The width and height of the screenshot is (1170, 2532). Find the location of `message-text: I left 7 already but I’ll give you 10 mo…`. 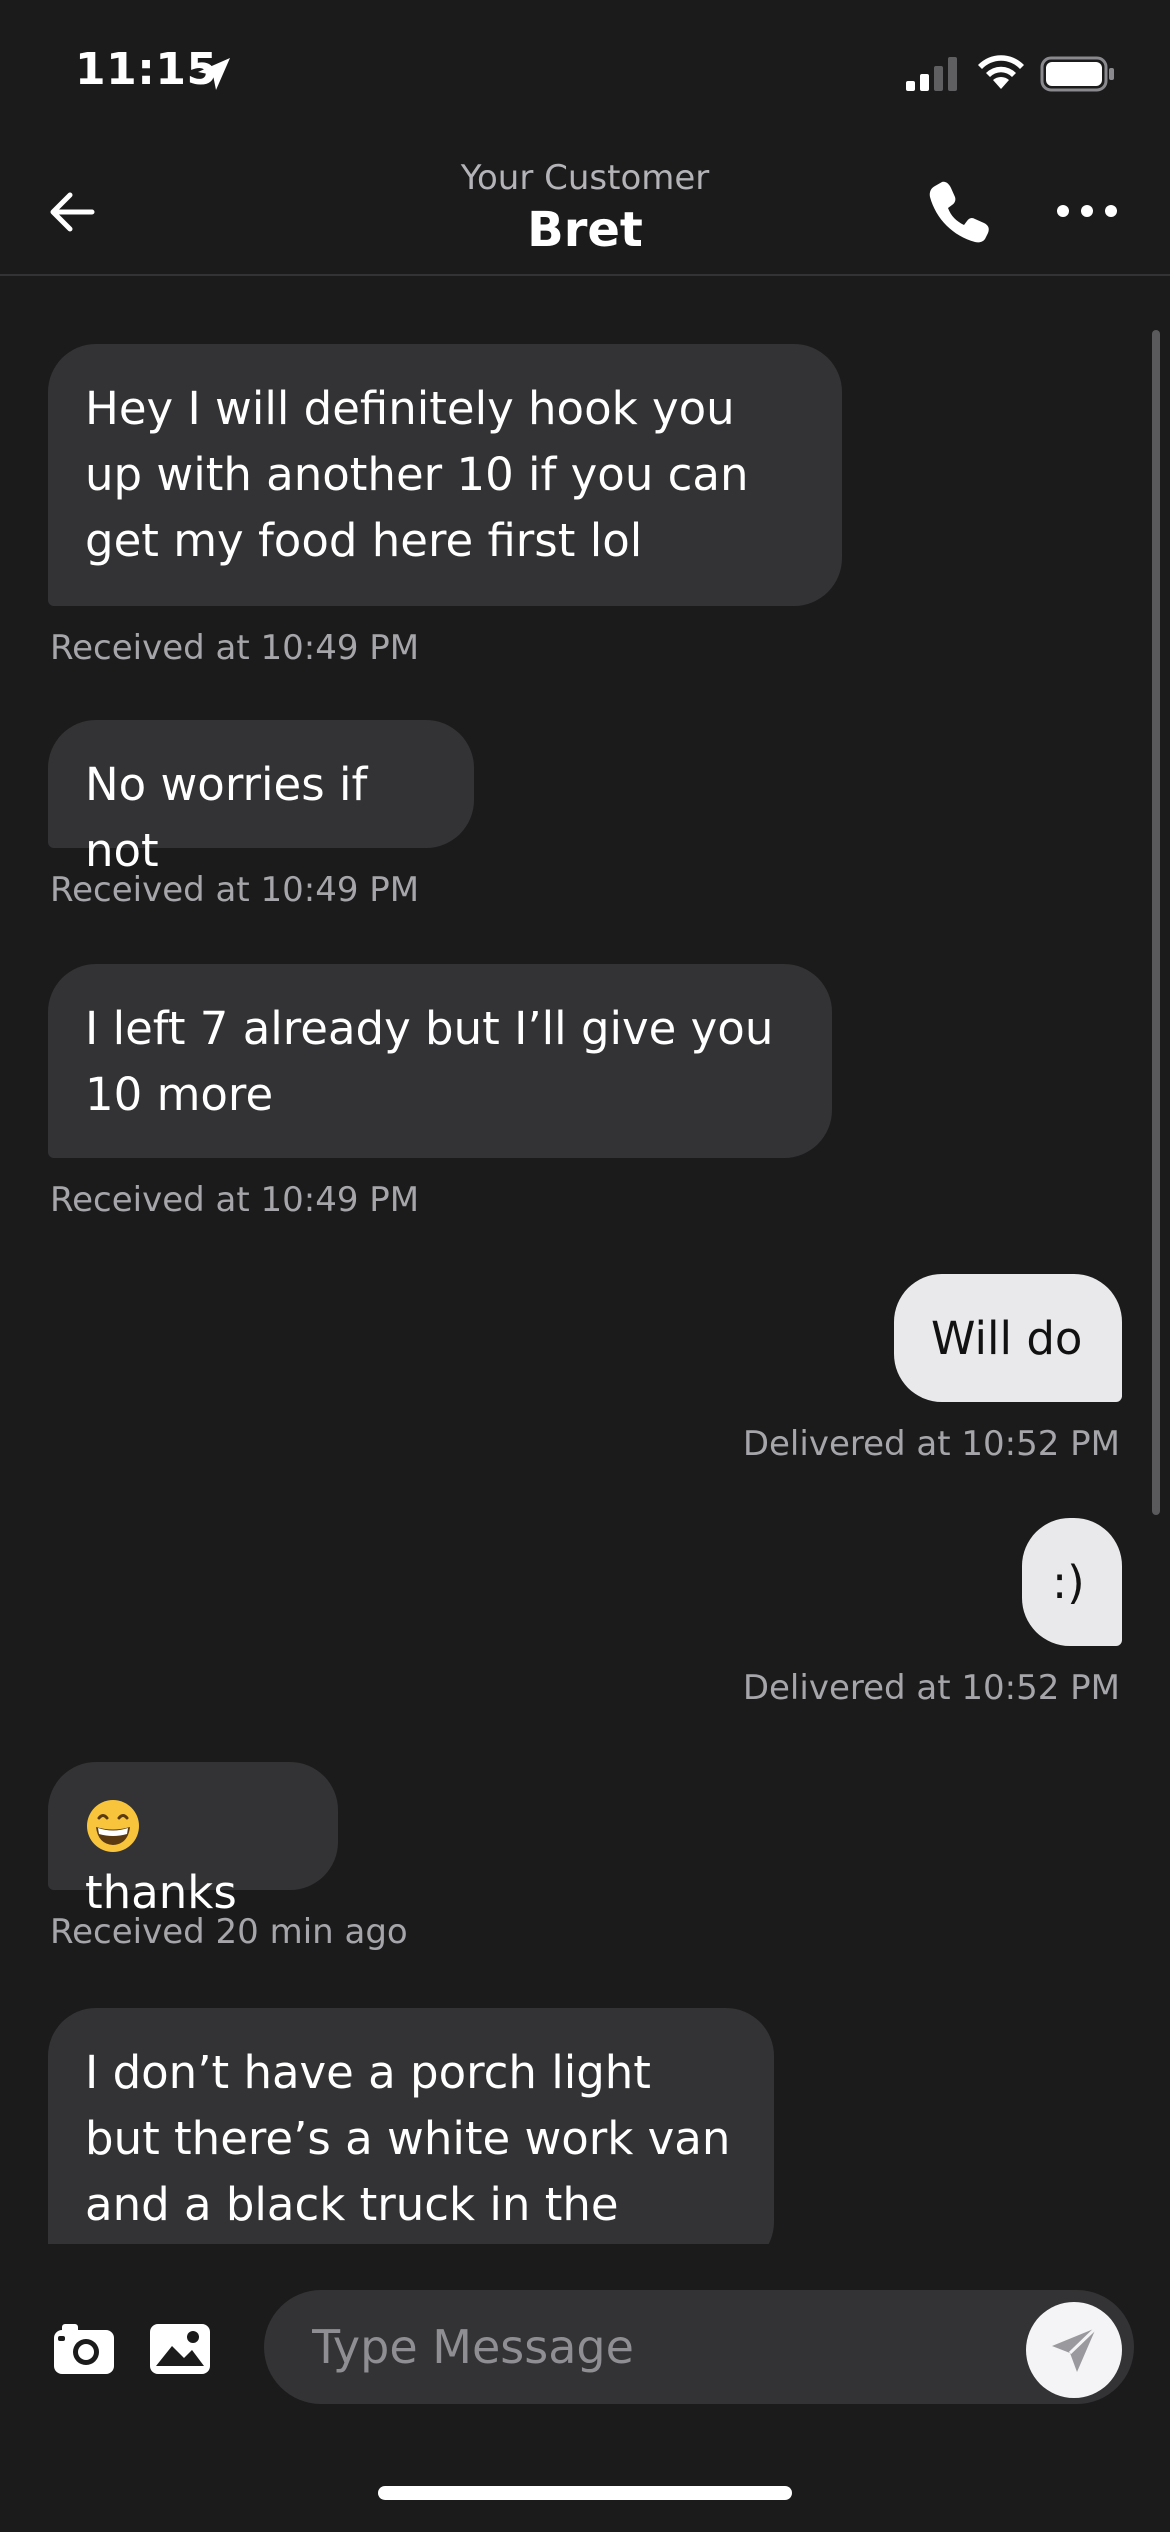

message-text: I left 7 already but I’ll give you 10 mo… is located at coordinates (429, 1061).